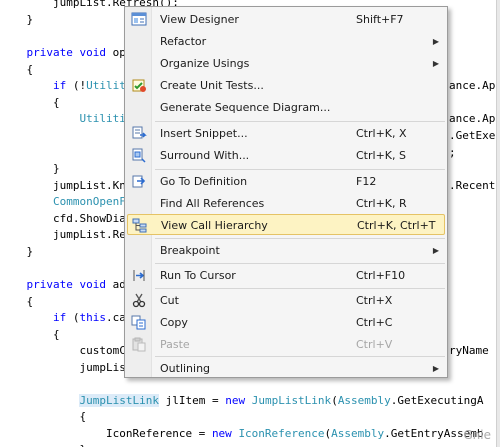  Describe the element at coordinates (199, 19) in the screenshot. I see `menu-item-label: View Designer` at that location.